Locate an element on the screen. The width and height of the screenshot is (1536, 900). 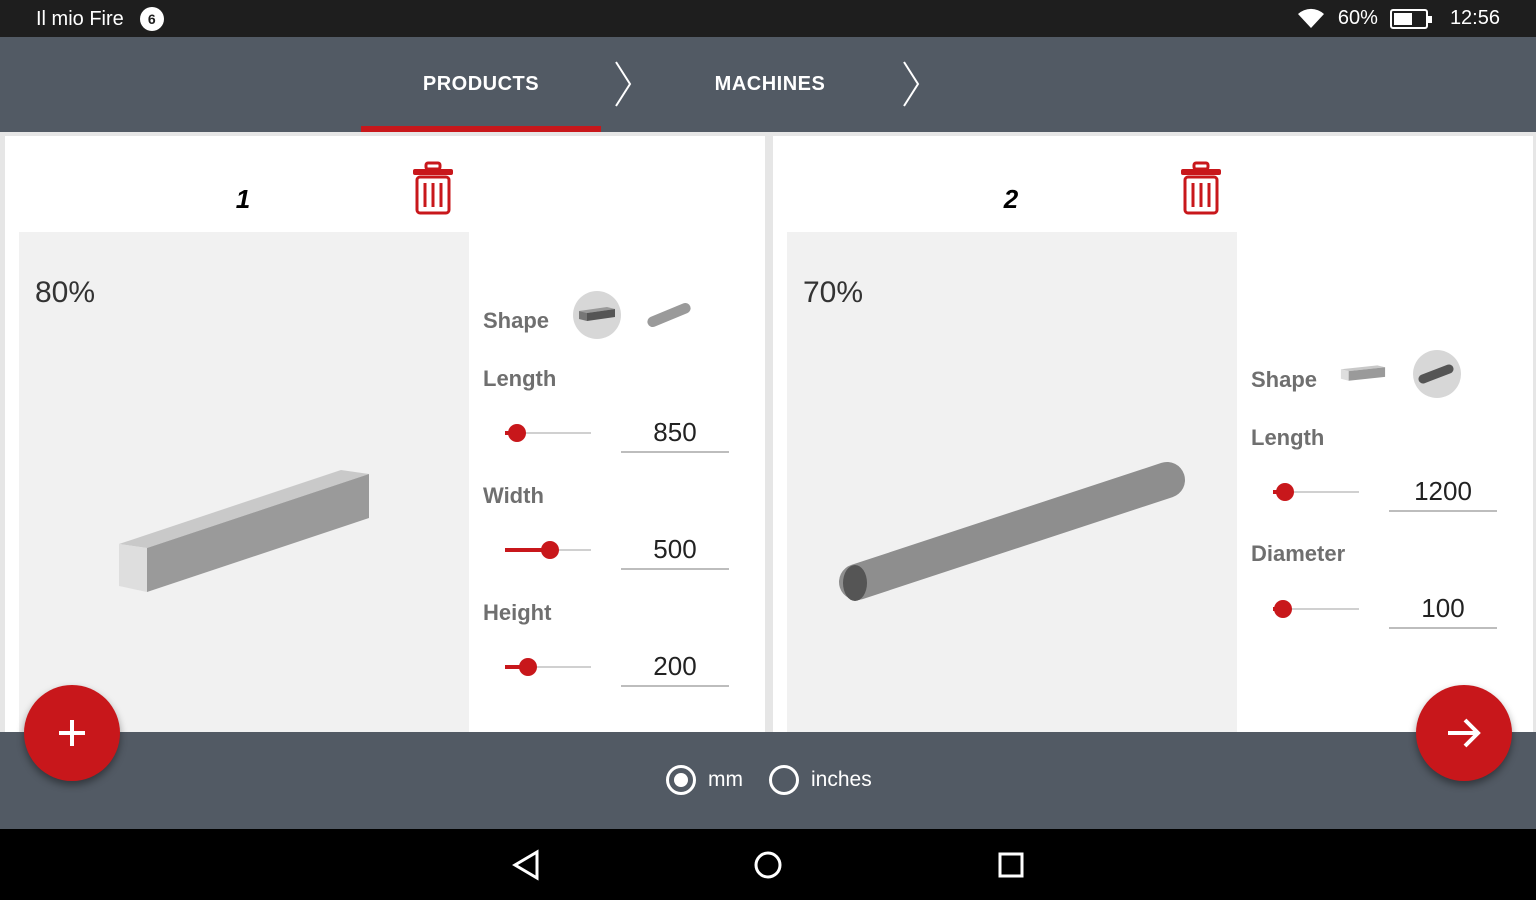
step-tab-bar: PRODUCTS MACHINES is located at coordinates (768, 84).